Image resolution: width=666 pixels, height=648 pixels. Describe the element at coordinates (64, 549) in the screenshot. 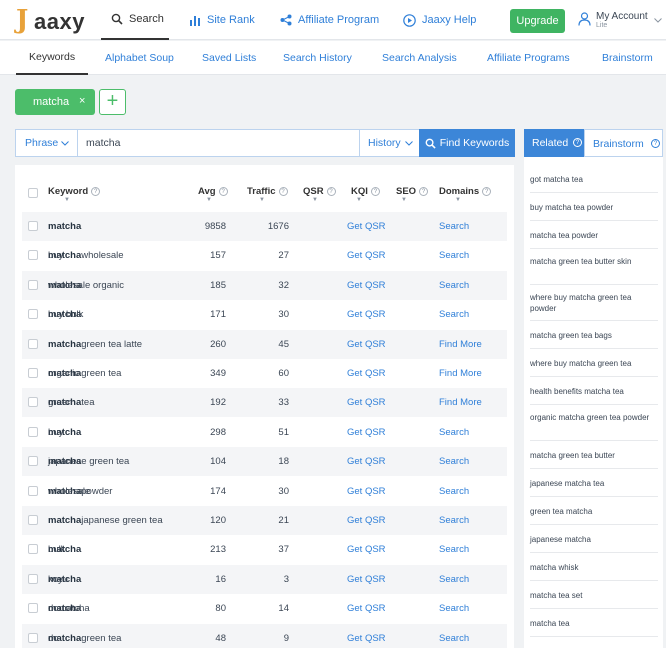

I see `keyword-cell: bulk matcha` at that location.